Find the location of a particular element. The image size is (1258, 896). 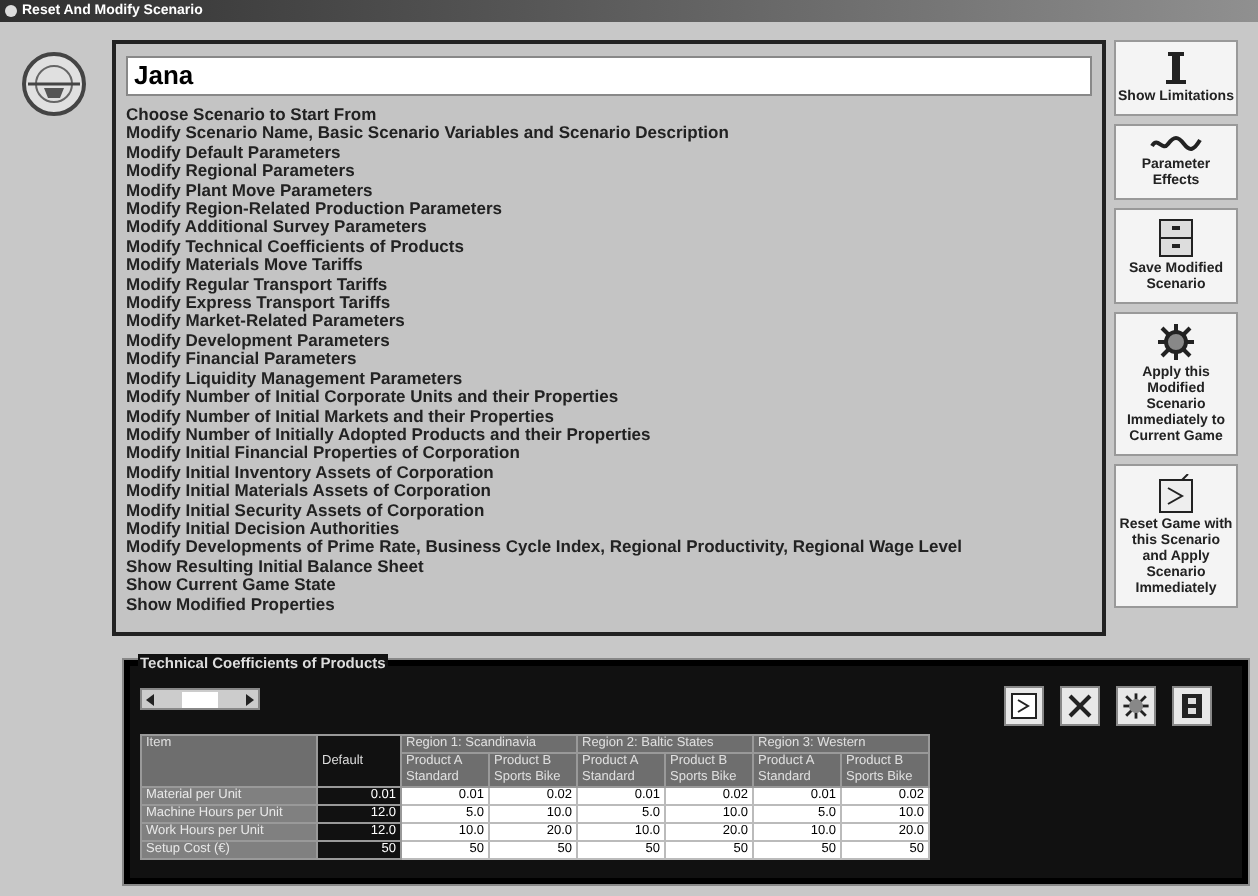

menu-item: Modify Additional Survey Parameters is located at coordinates (609, 228).